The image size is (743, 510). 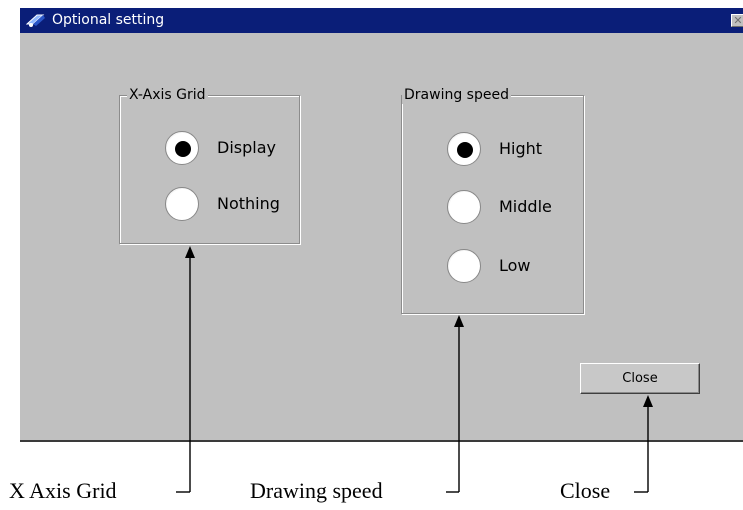 What do you see at coordinates (316, 490) in the screenshot?
I see `annotation-drawing-speed: Drawing speed` at bounding box center [316, 490].